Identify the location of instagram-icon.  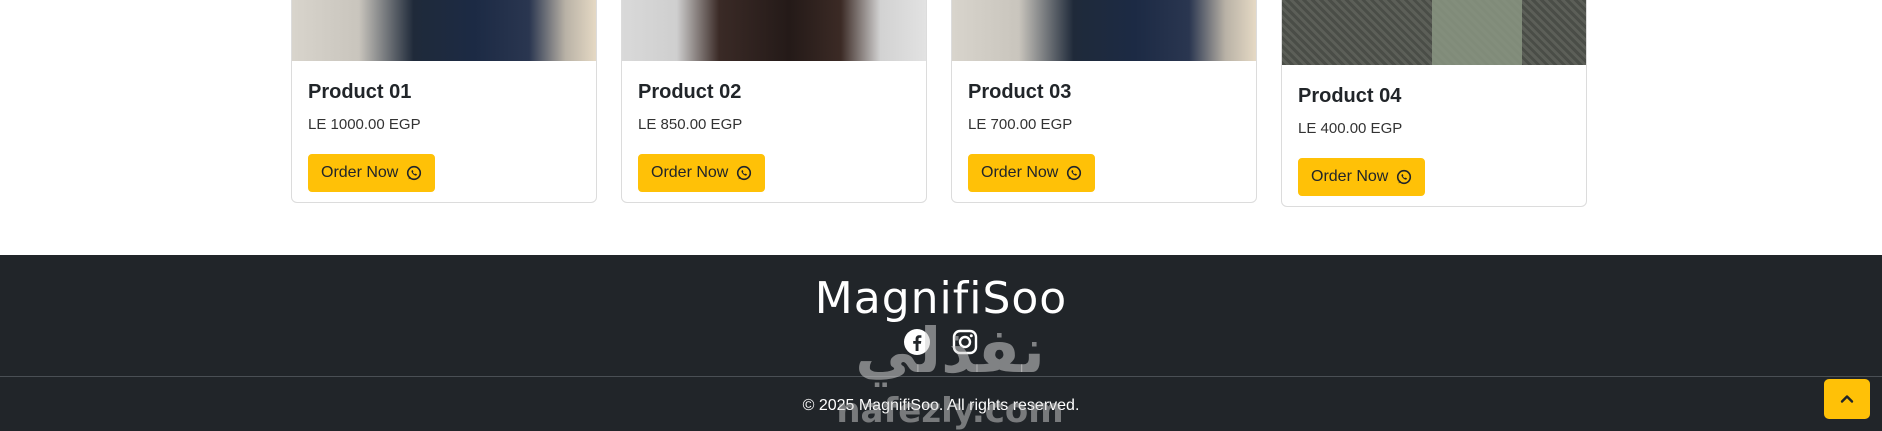
(965, 342).